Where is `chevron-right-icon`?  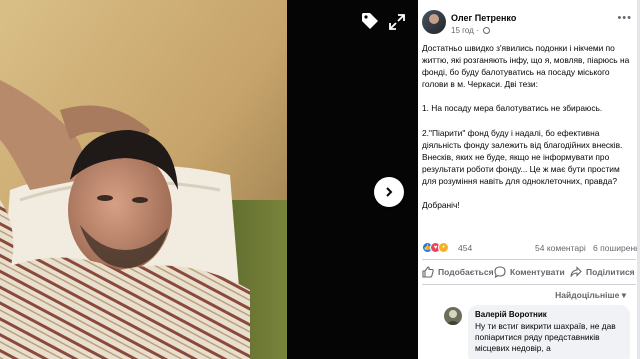 chevron-right-icon is located at coordinates (389, 192).